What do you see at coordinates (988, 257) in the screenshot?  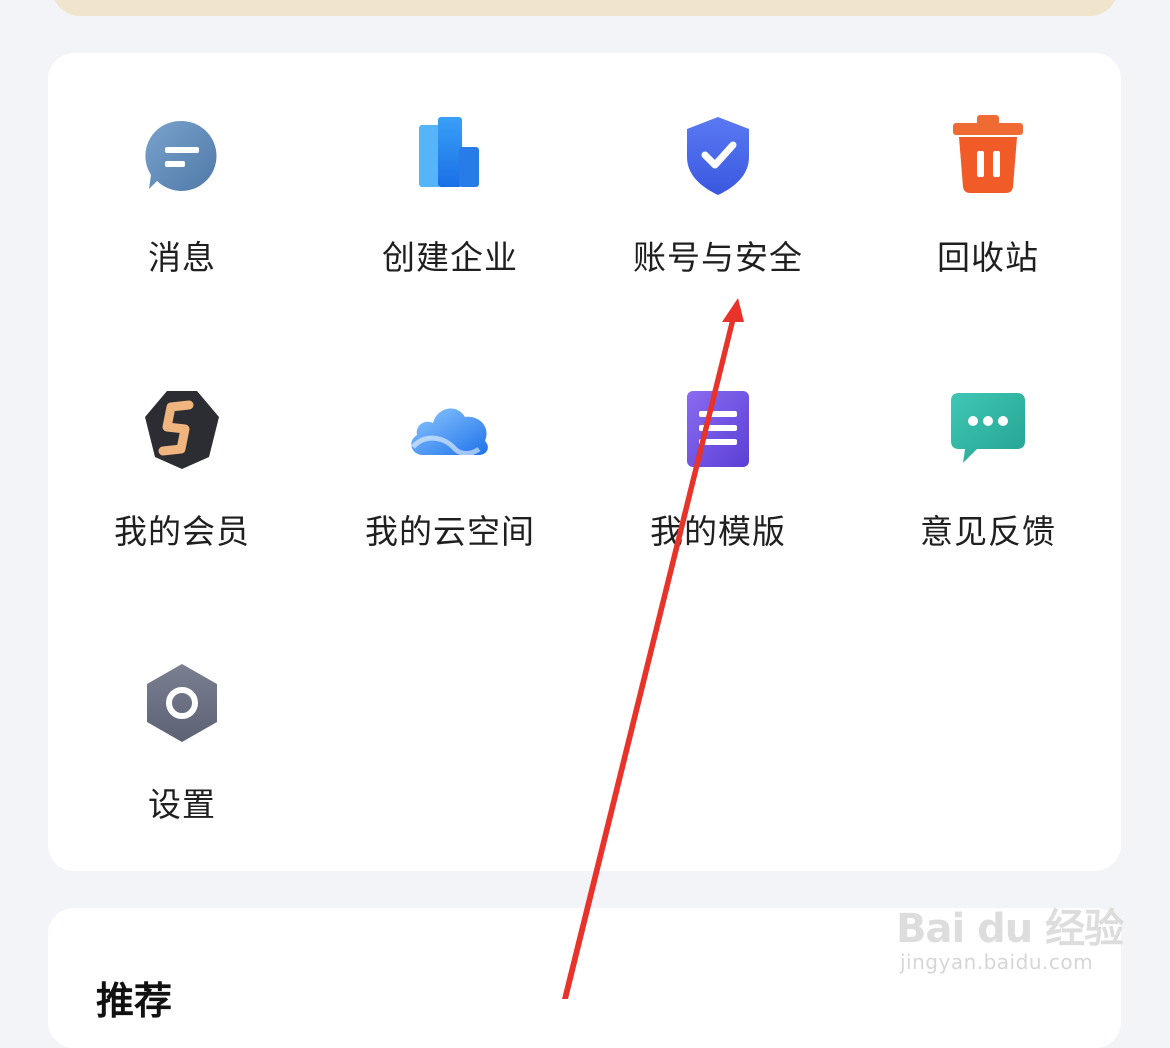 I see `menu-item-label: 回收站` at bounding box center [988, 257].